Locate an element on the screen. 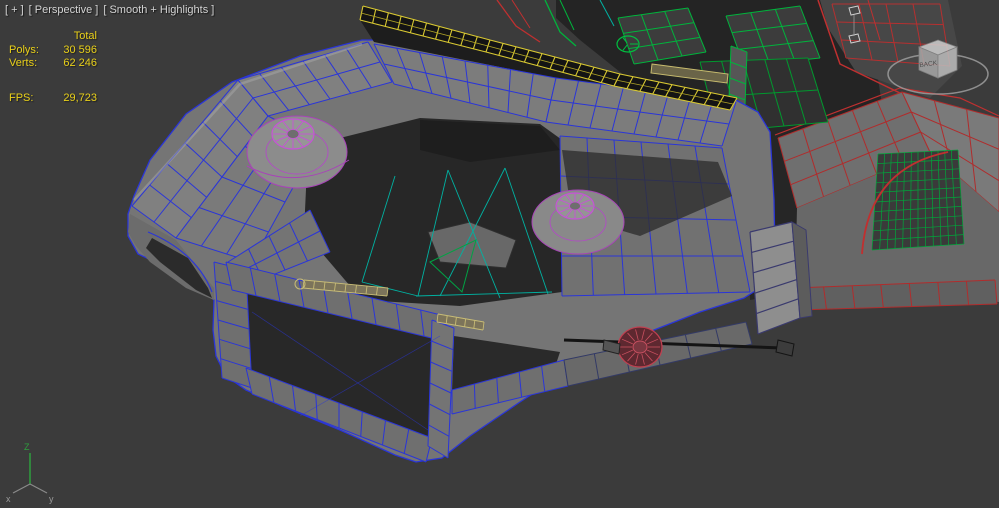 Image resolution: width=999 pixels, height=508 pixels. axis-y-label: y is located at coordinates (51, 499).